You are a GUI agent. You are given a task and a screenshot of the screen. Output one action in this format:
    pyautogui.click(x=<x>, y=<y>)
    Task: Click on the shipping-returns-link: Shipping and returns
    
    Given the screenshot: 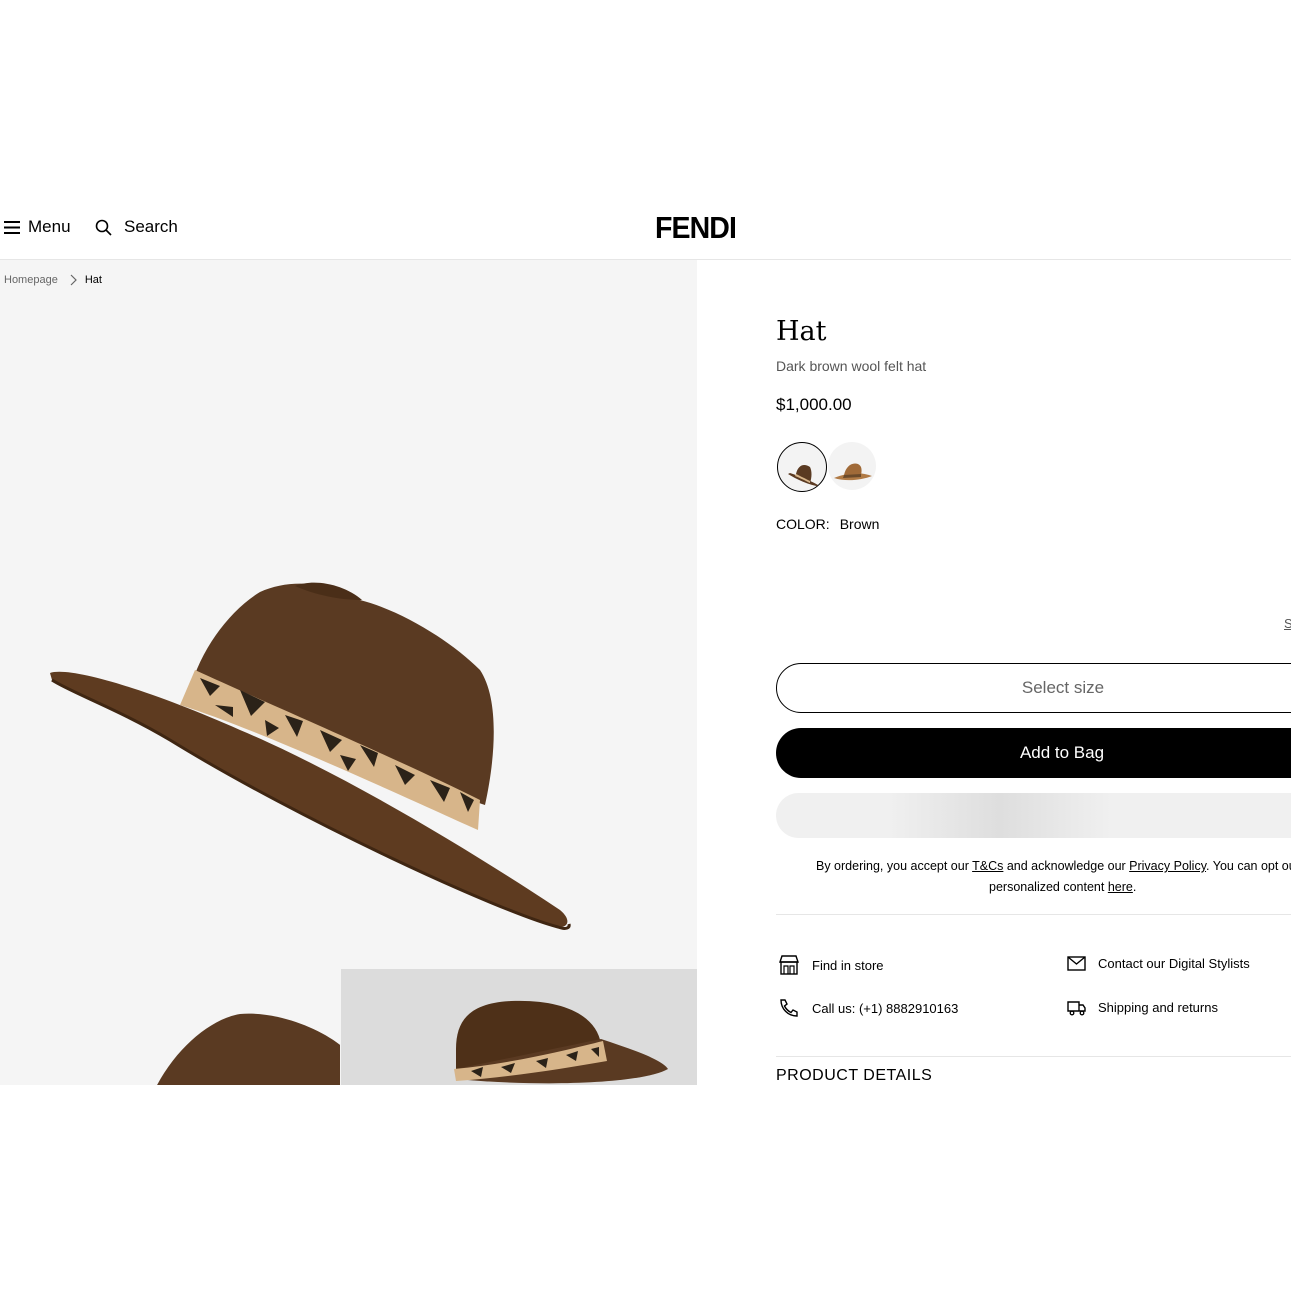 What is the action you would take?
    pyautogui.click(x=1142, y=1007)
    